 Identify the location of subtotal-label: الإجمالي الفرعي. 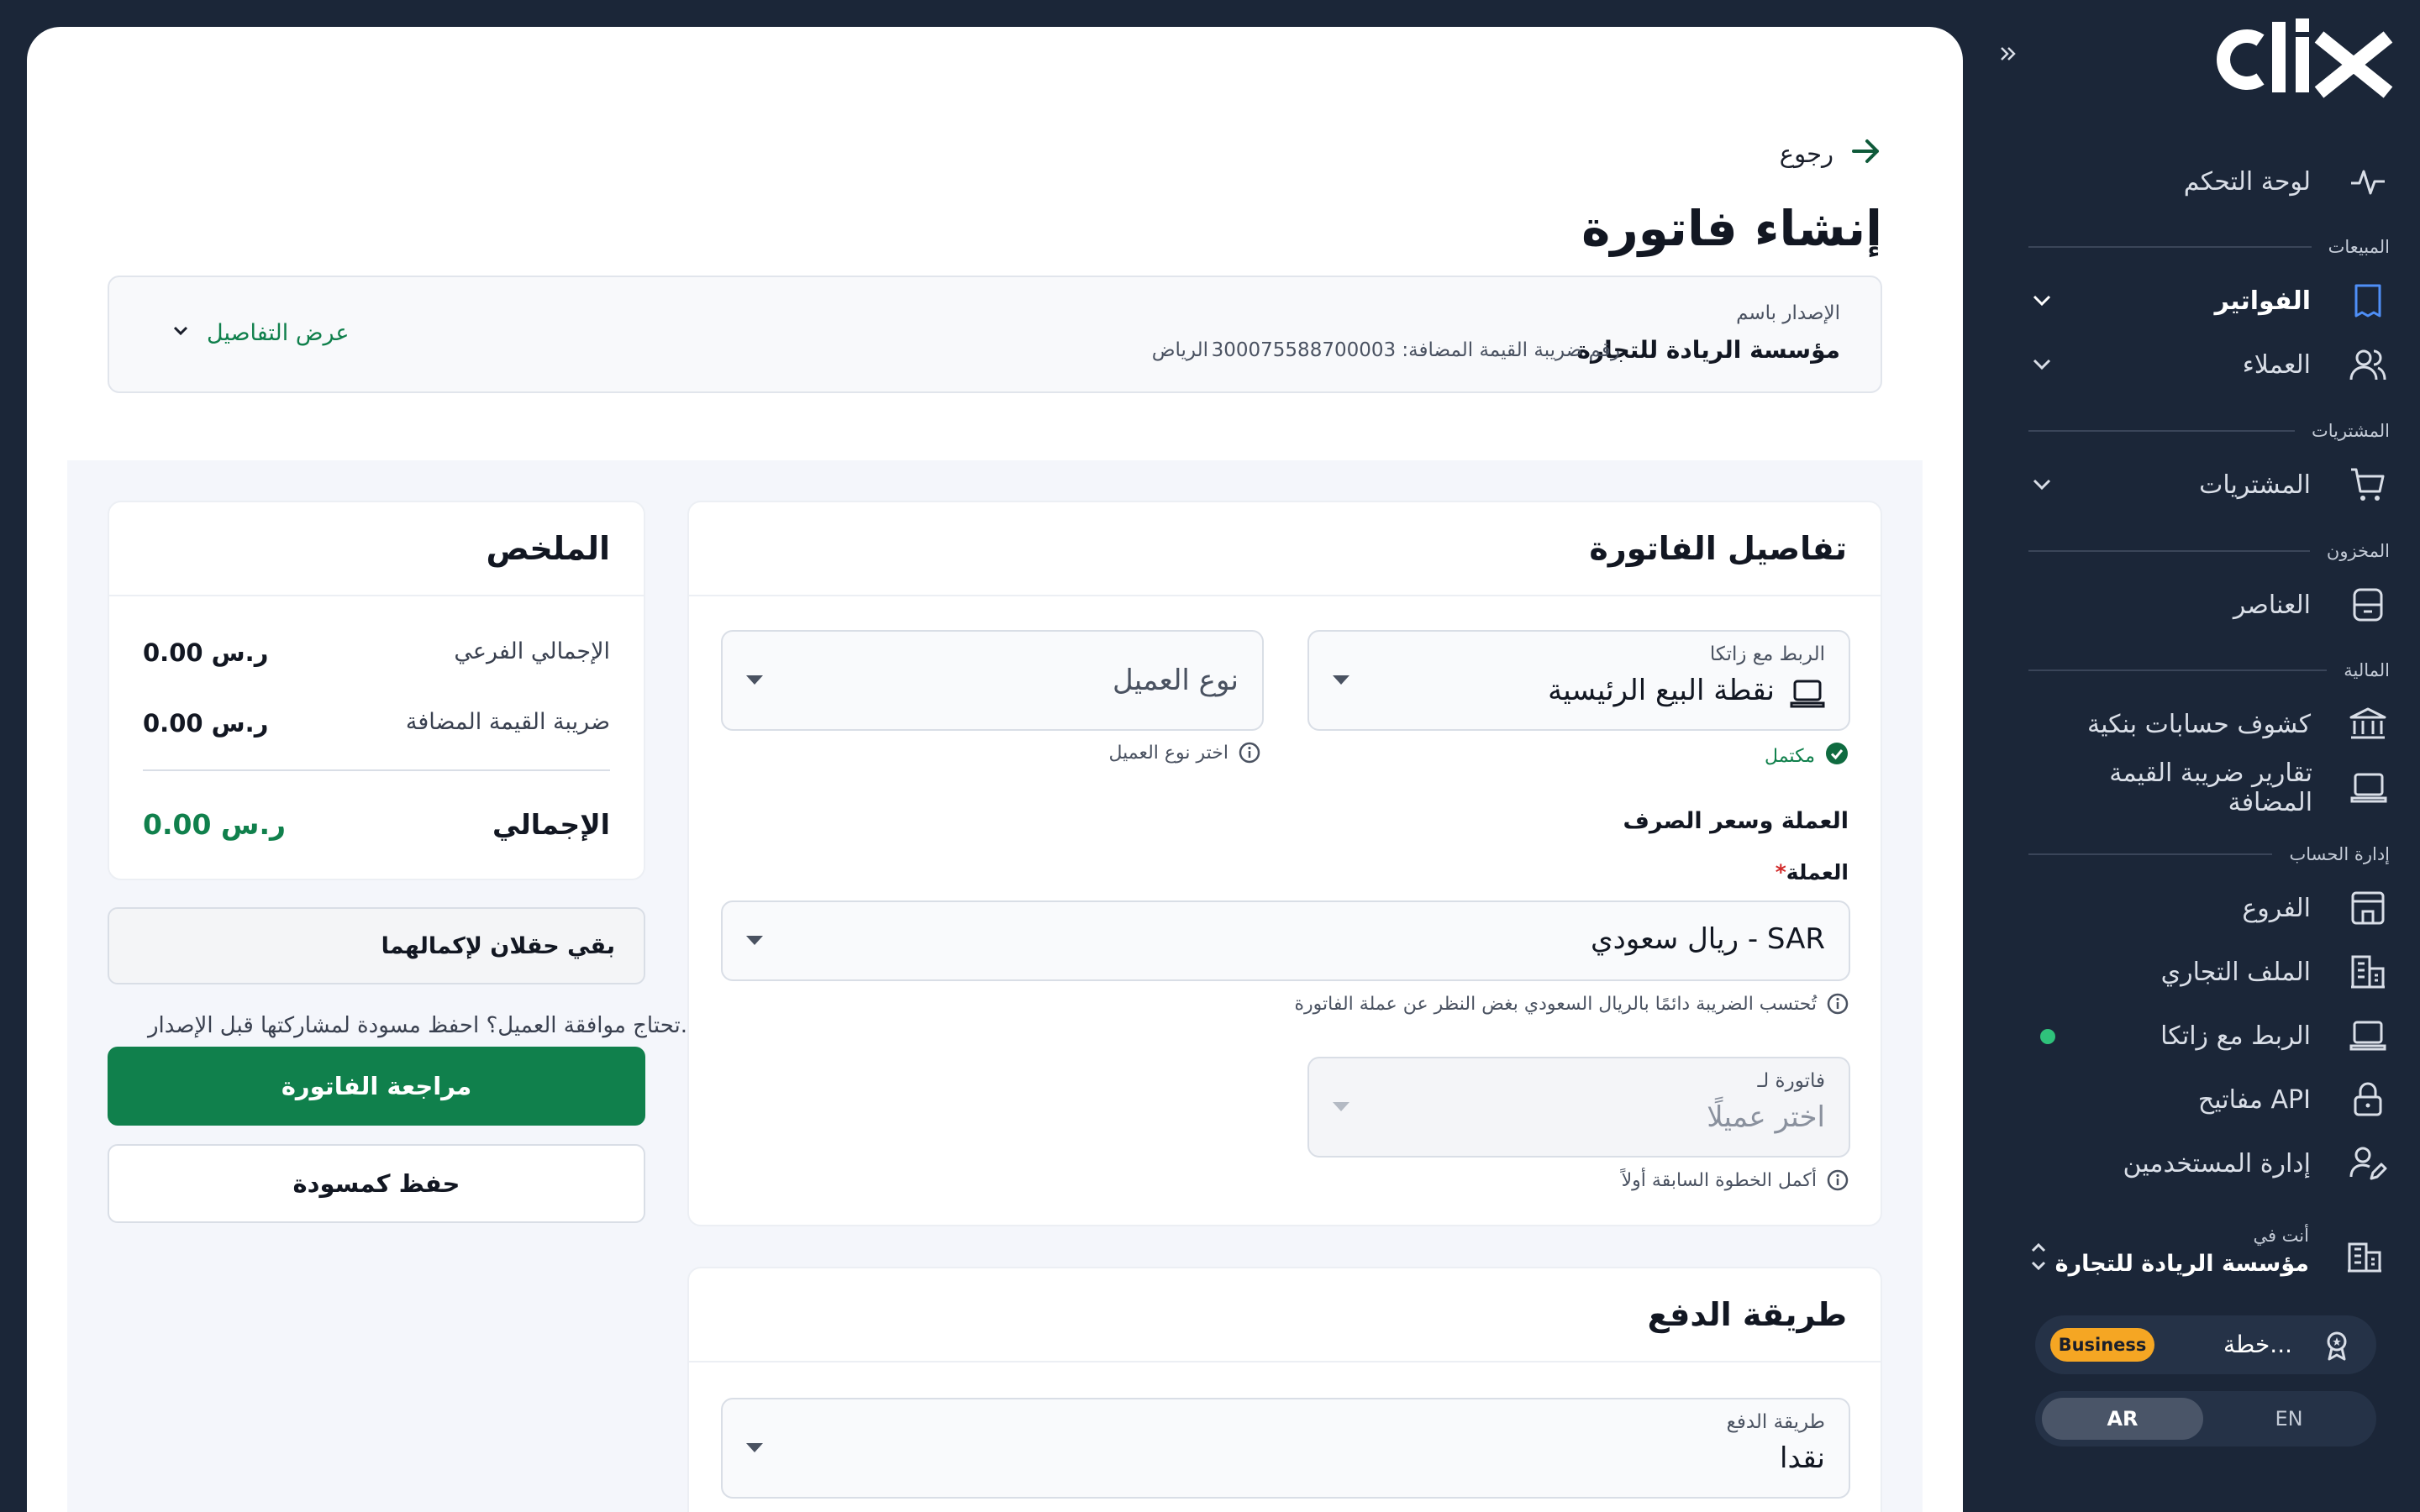
(532, 651).